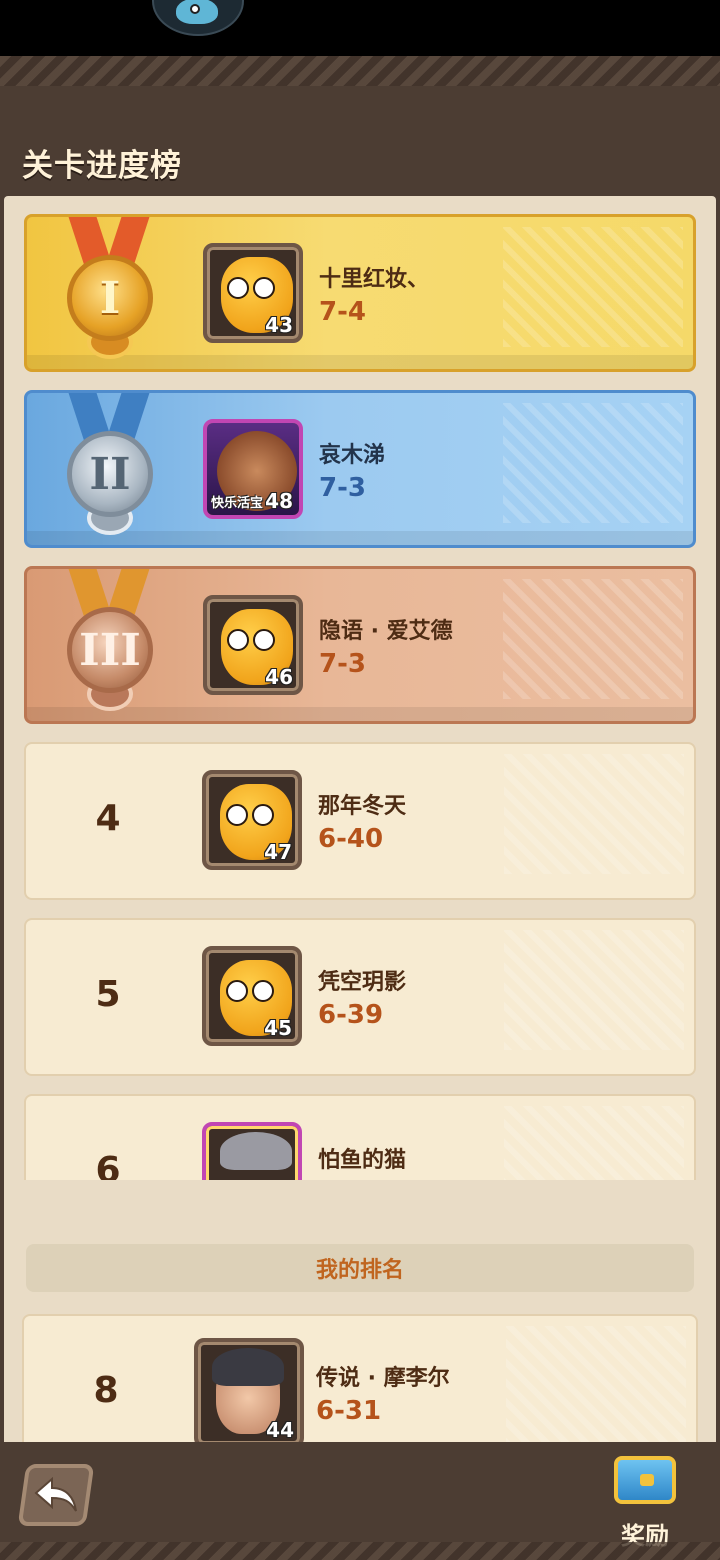 The width and height of the screenshot is (720, 1560). I want to click on reward-button: 奖励, so click(645, 1503).